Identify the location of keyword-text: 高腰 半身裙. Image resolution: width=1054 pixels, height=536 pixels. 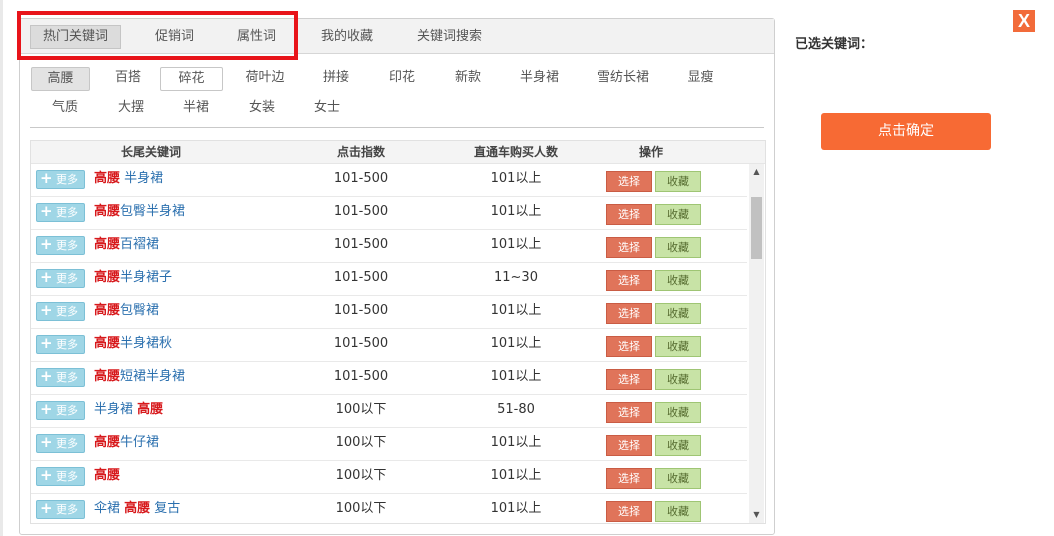
(128, 179).